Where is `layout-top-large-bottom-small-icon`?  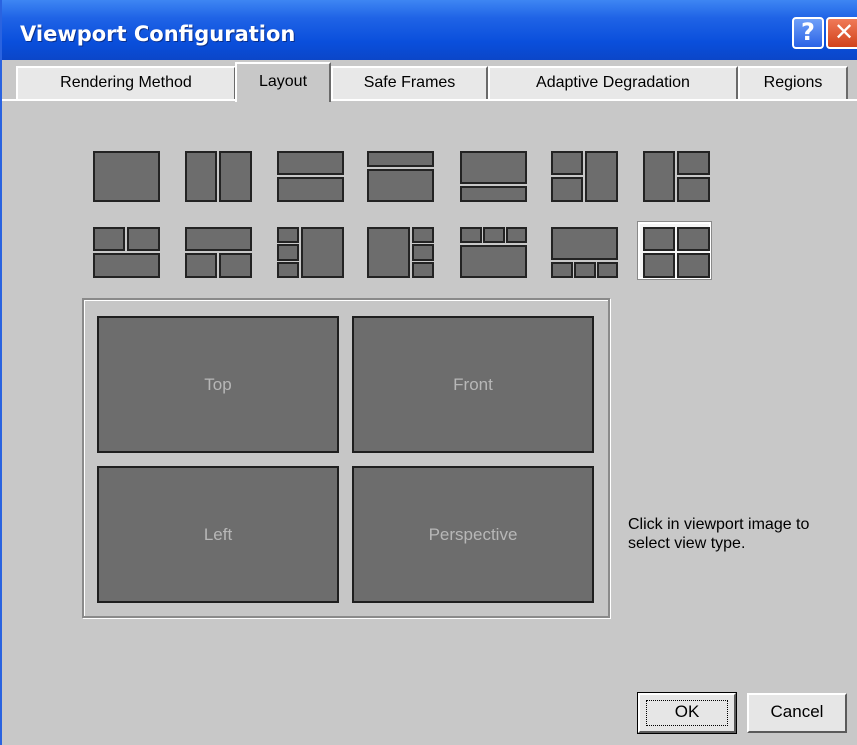
layout-top-large-bottom-small-icon is located at coordinates (493, 176).